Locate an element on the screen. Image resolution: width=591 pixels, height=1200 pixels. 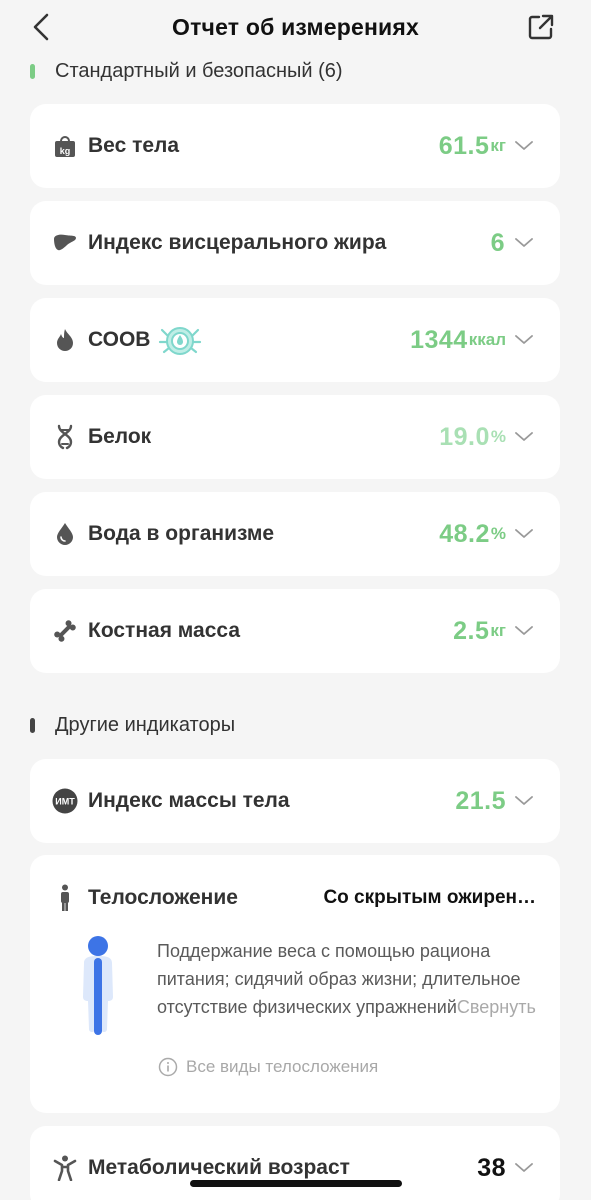
metric-value: 6 is located at coordinates (497, 242).